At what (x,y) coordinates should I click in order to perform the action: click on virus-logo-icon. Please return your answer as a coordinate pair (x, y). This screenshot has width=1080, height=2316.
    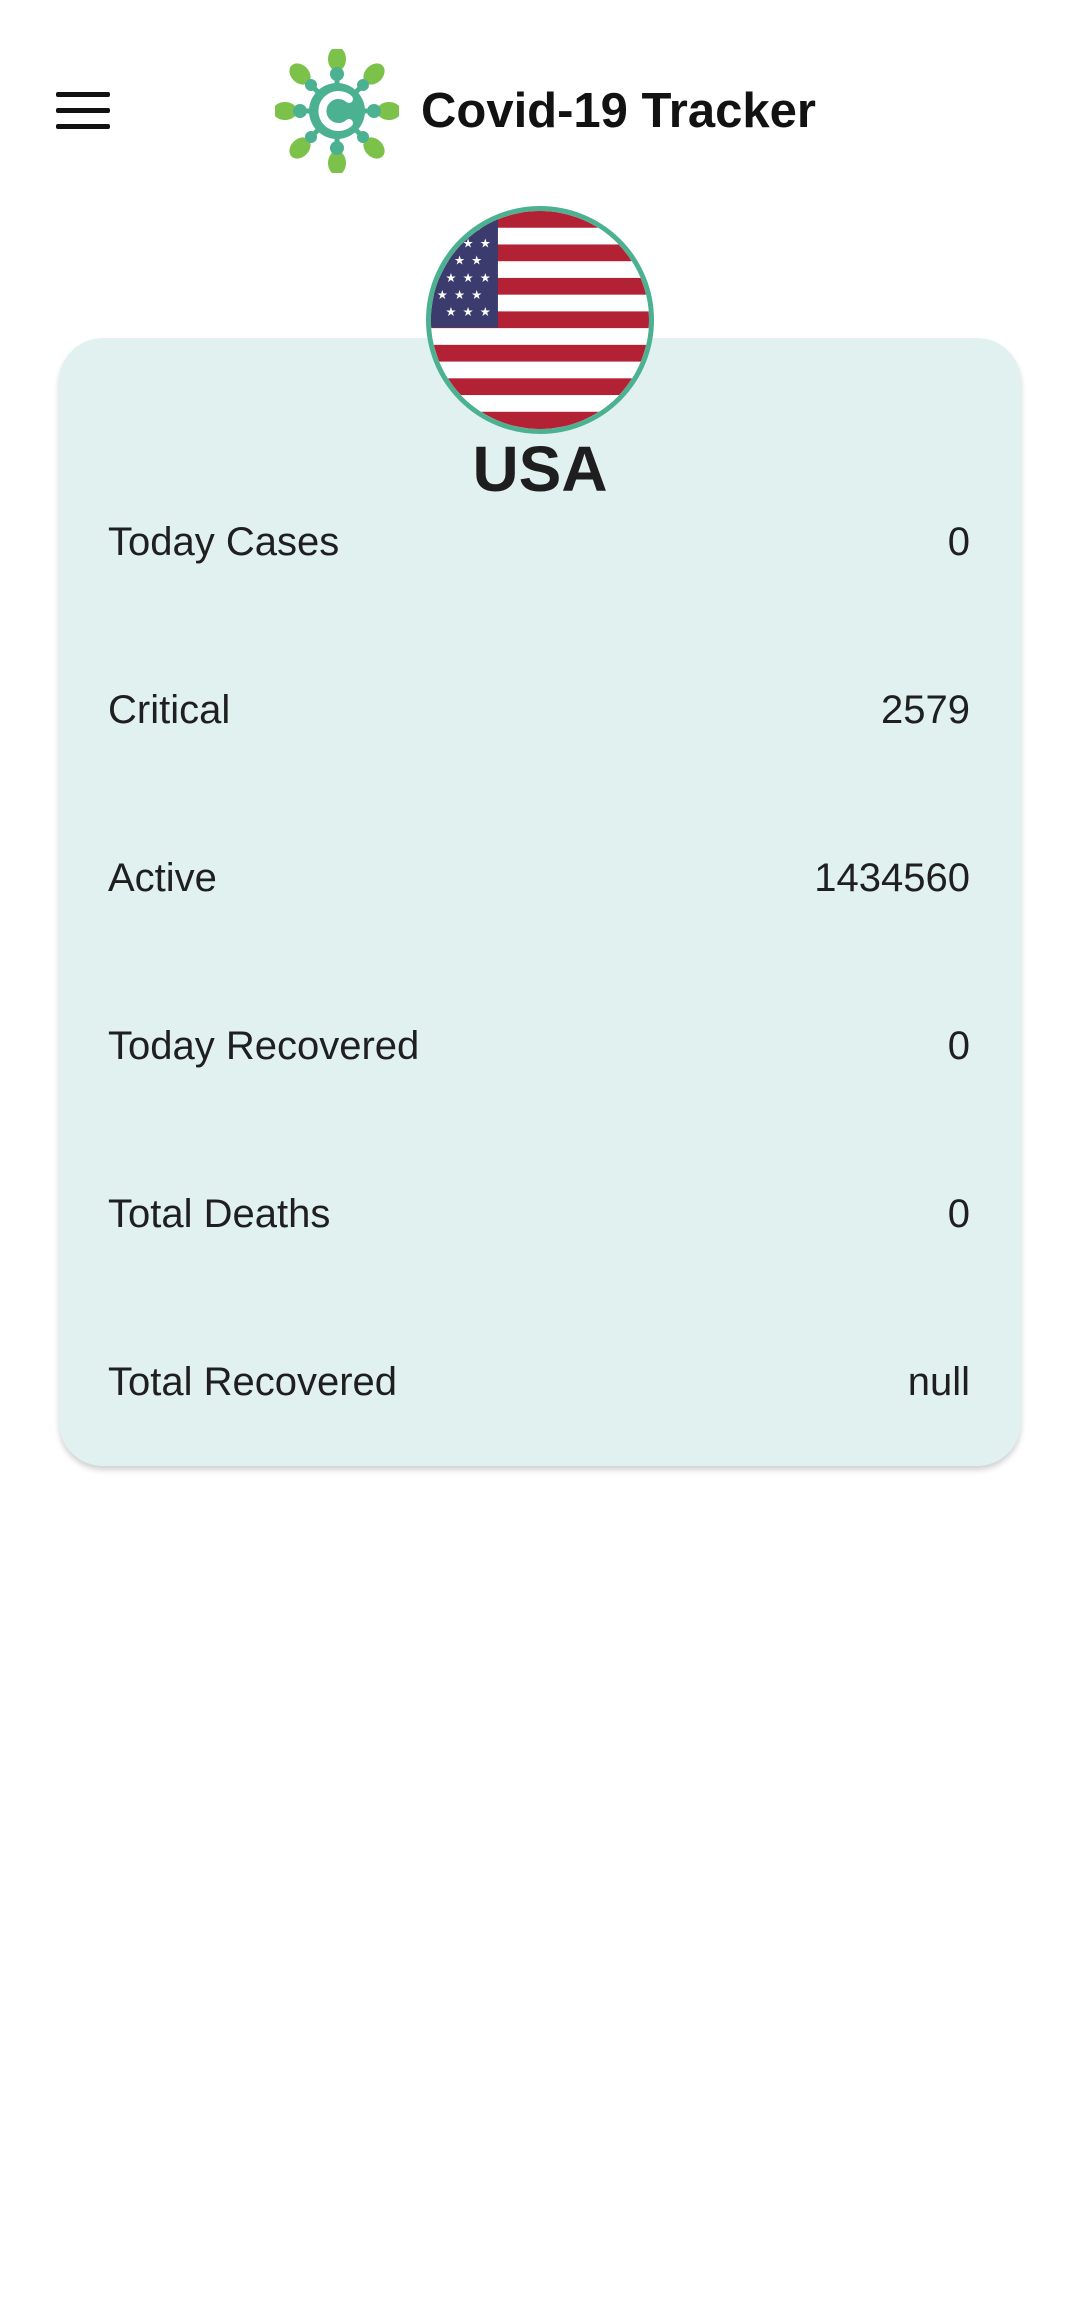
    Looking at the image, I should click on (337, 110).